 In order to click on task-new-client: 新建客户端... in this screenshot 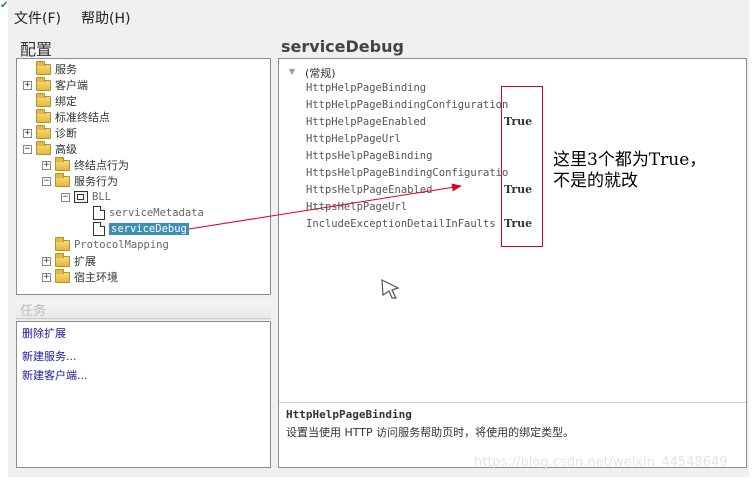, I will do `click(55, 375)`.